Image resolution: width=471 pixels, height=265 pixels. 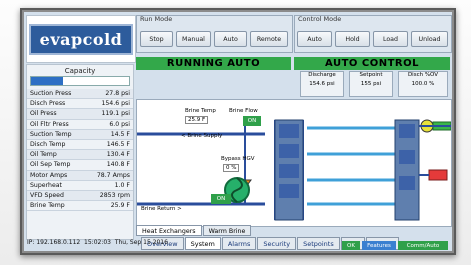 What do you see at coordinates (314, 39) in the screenshot?
I see `control-auto-button: Auto` at bounding box center [314, 39].